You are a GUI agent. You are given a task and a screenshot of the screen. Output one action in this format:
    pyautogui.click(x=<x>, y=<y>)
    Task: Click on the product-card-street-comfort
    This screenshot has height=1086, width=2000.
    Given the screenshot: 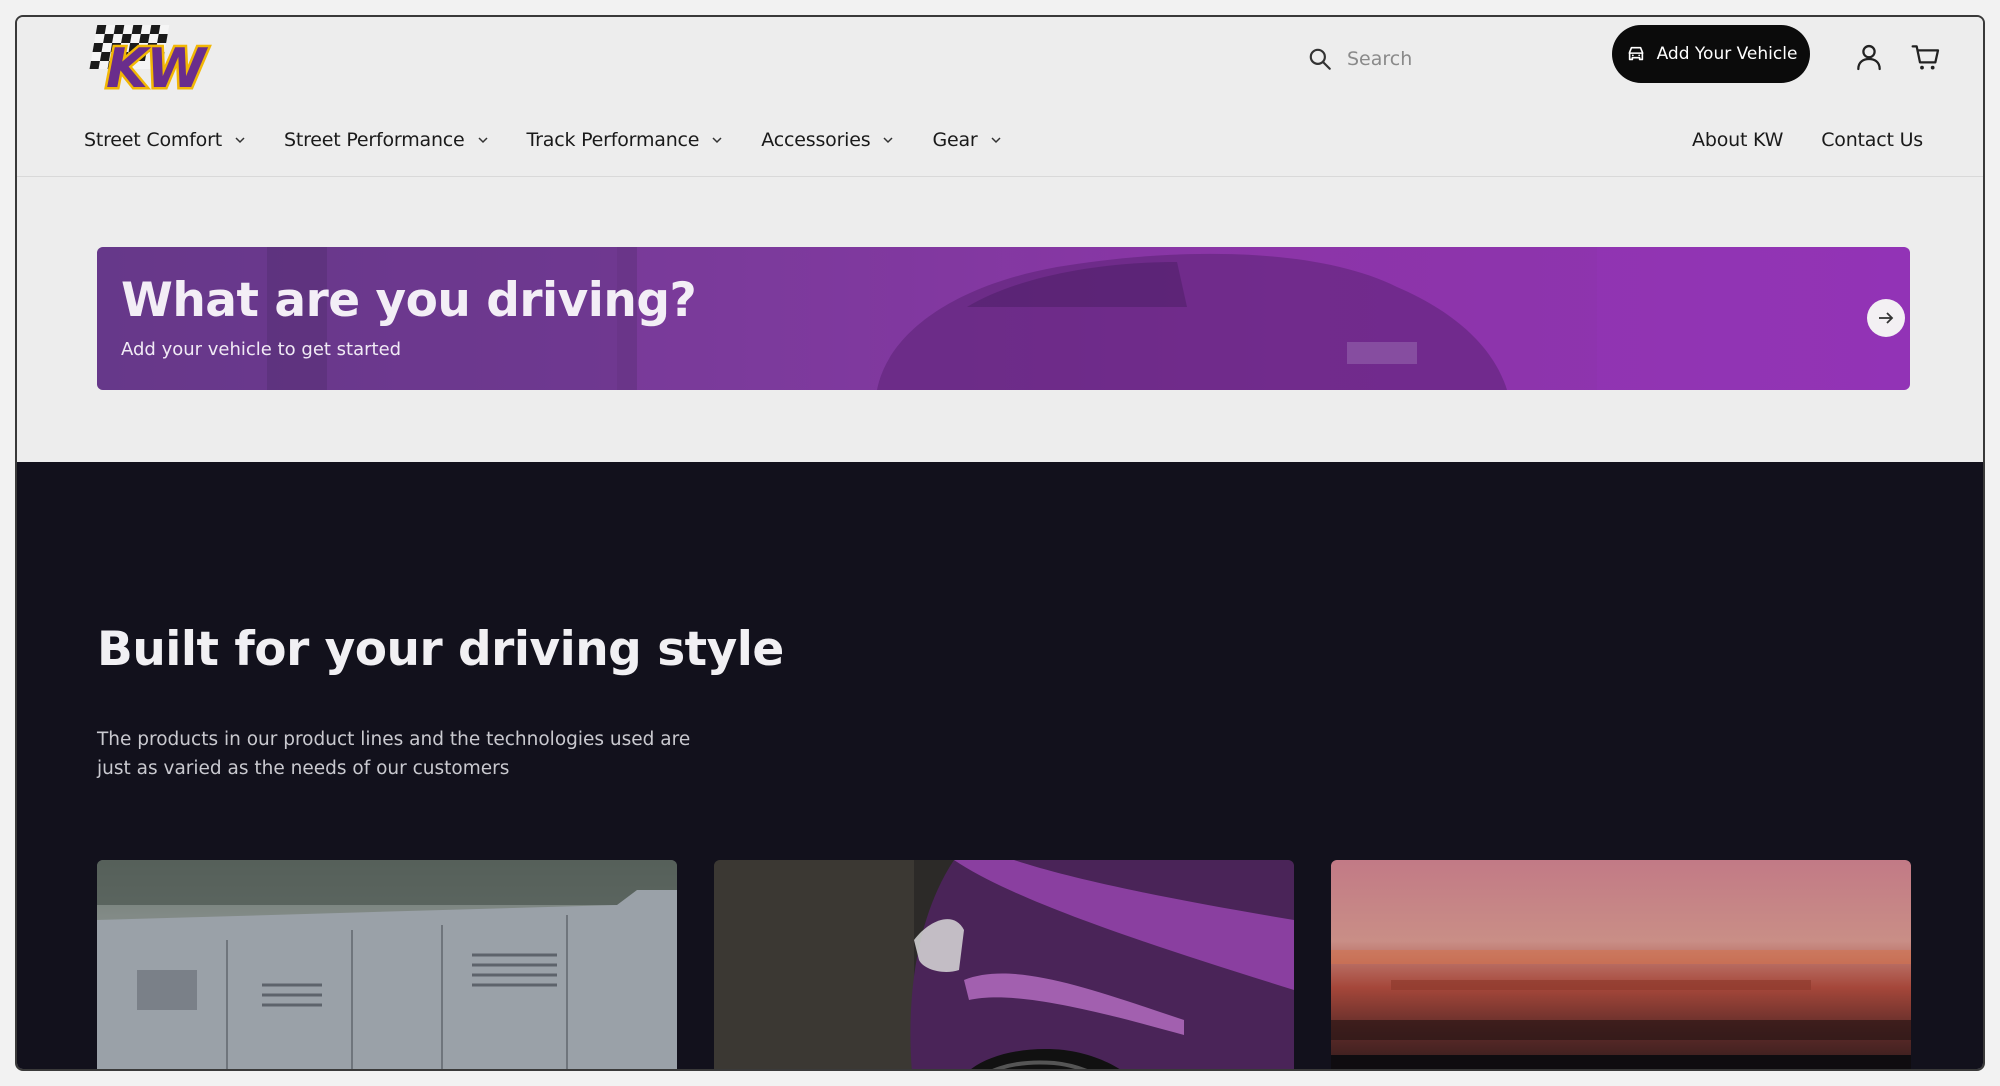 What is the action you would take?
    pyautogui.click(x=387, y=964)
    